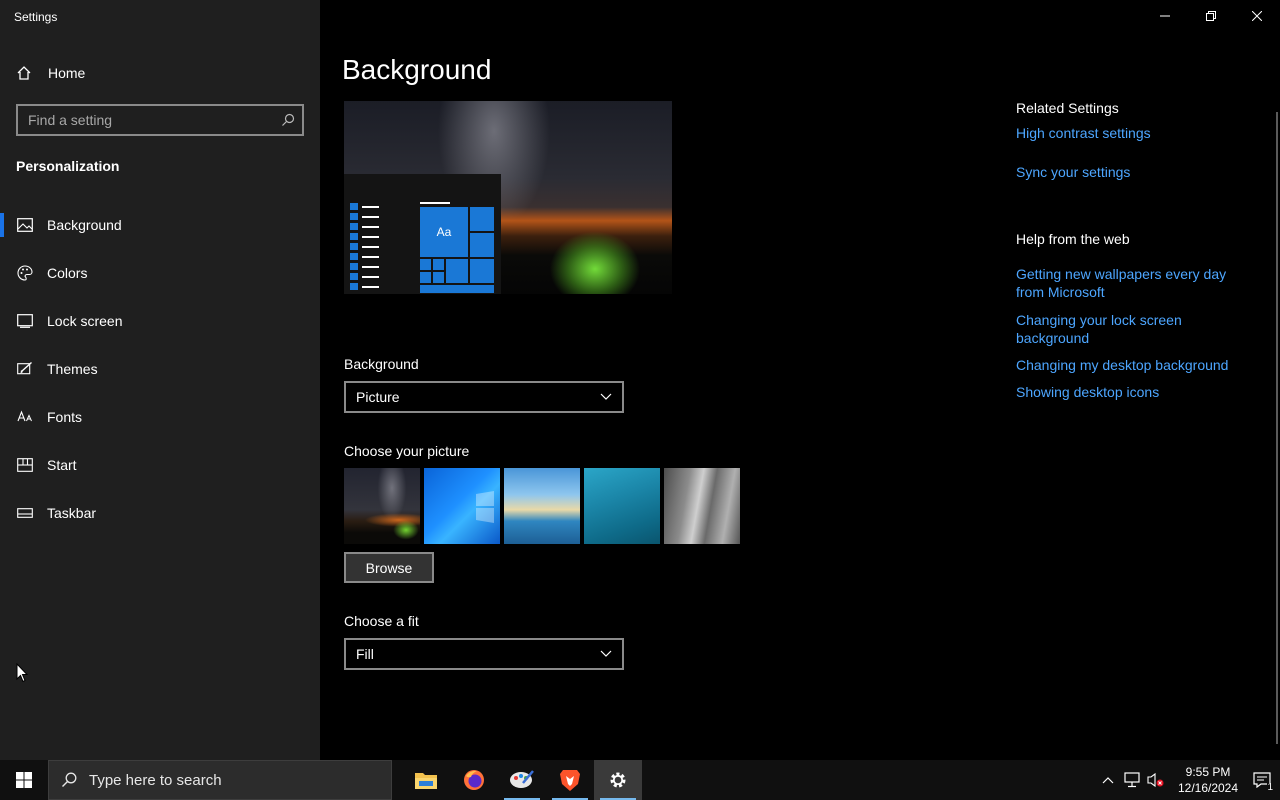 The width and height of the screenshot is (1280, 800). I want to click on background-type-label: Background, so click(381, 364).